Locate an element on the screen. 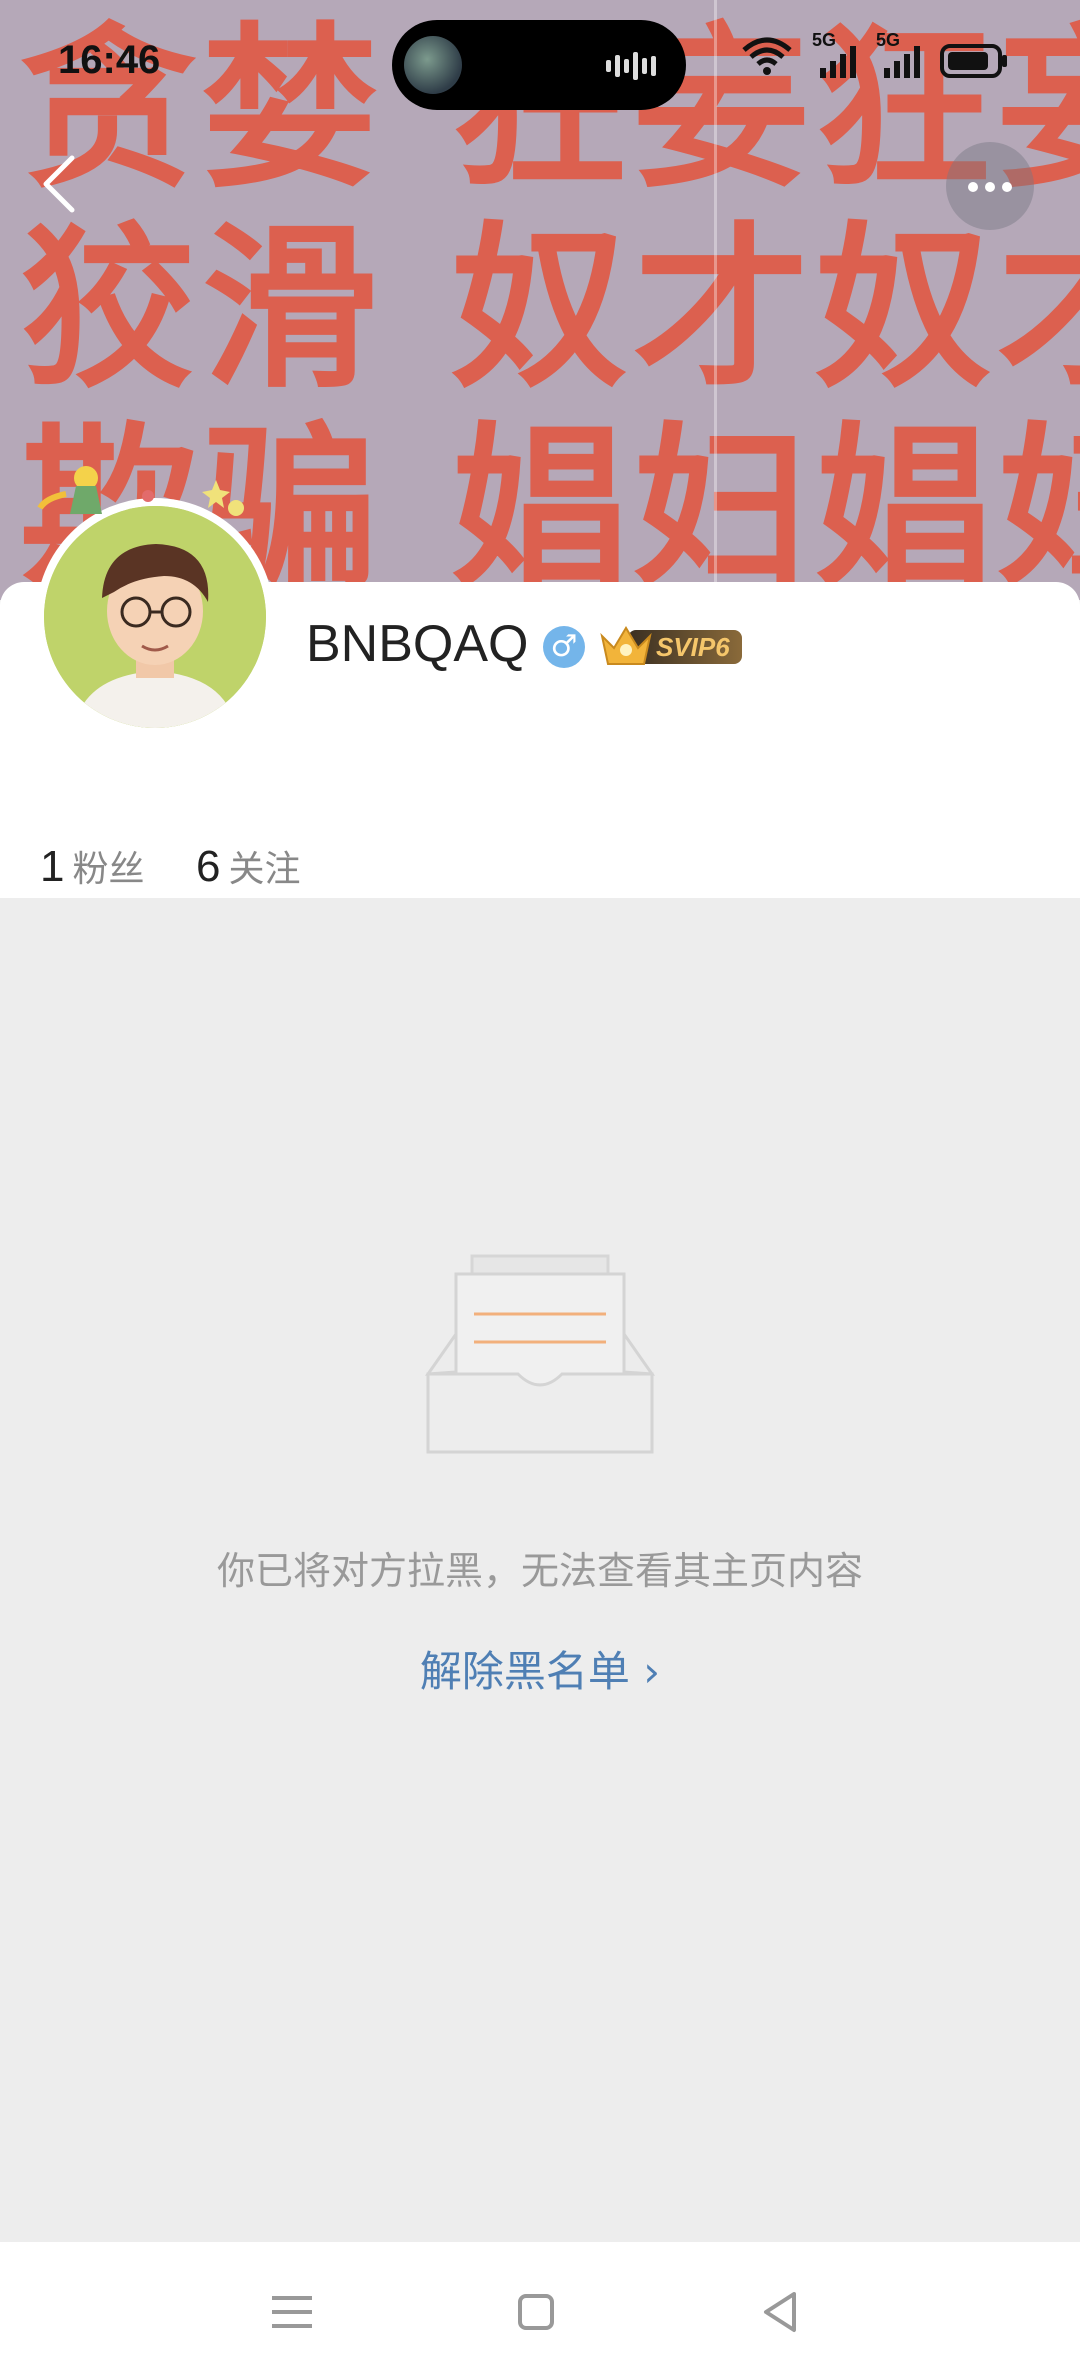 The width and height of the screenshot is (1080, 2376). svip-badge: SVIP6 is located at coordinates (671, 645).